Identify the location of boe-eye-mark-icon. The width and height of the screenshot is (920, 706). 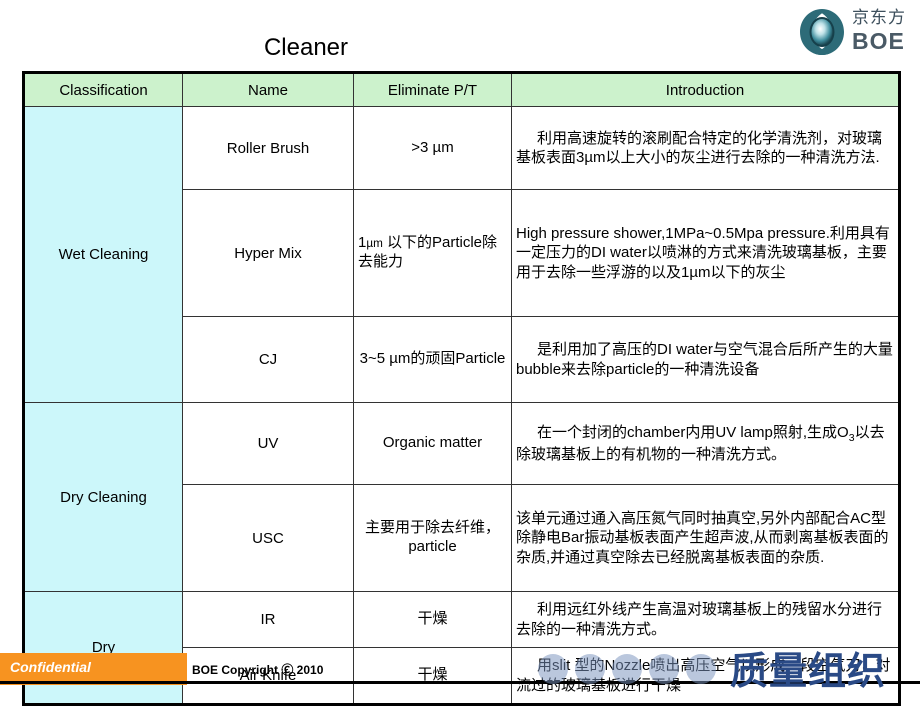
(822, 32).